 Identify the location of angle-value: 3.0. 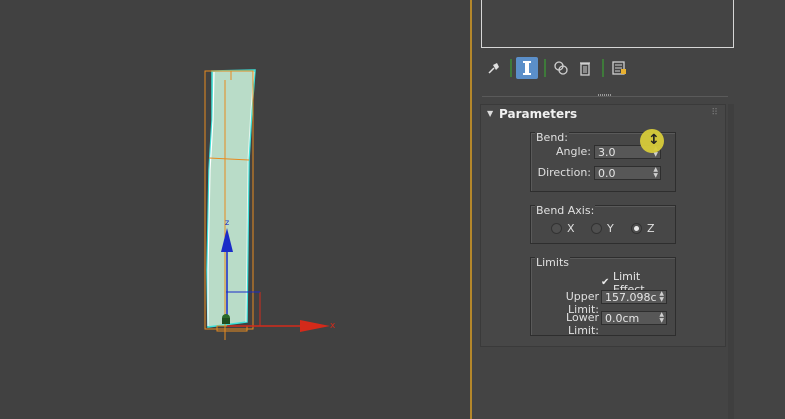
(607, 152).